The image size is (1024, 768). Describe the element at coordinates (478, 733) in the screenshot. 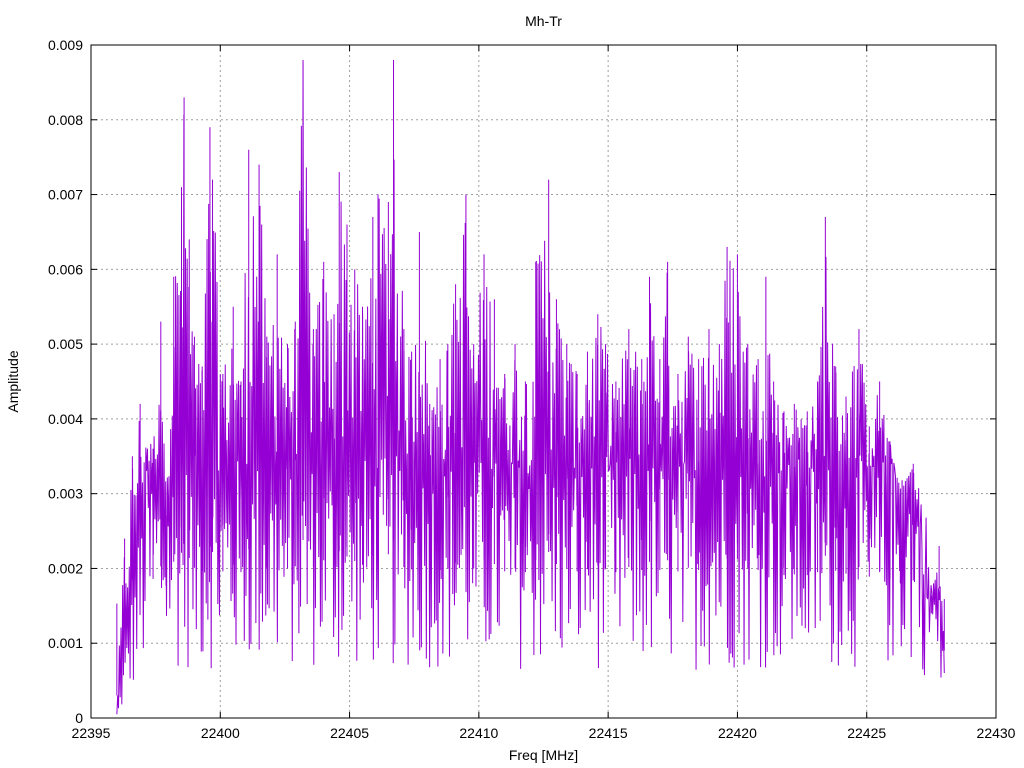

I see `x-tick-label: 22410` at that location.